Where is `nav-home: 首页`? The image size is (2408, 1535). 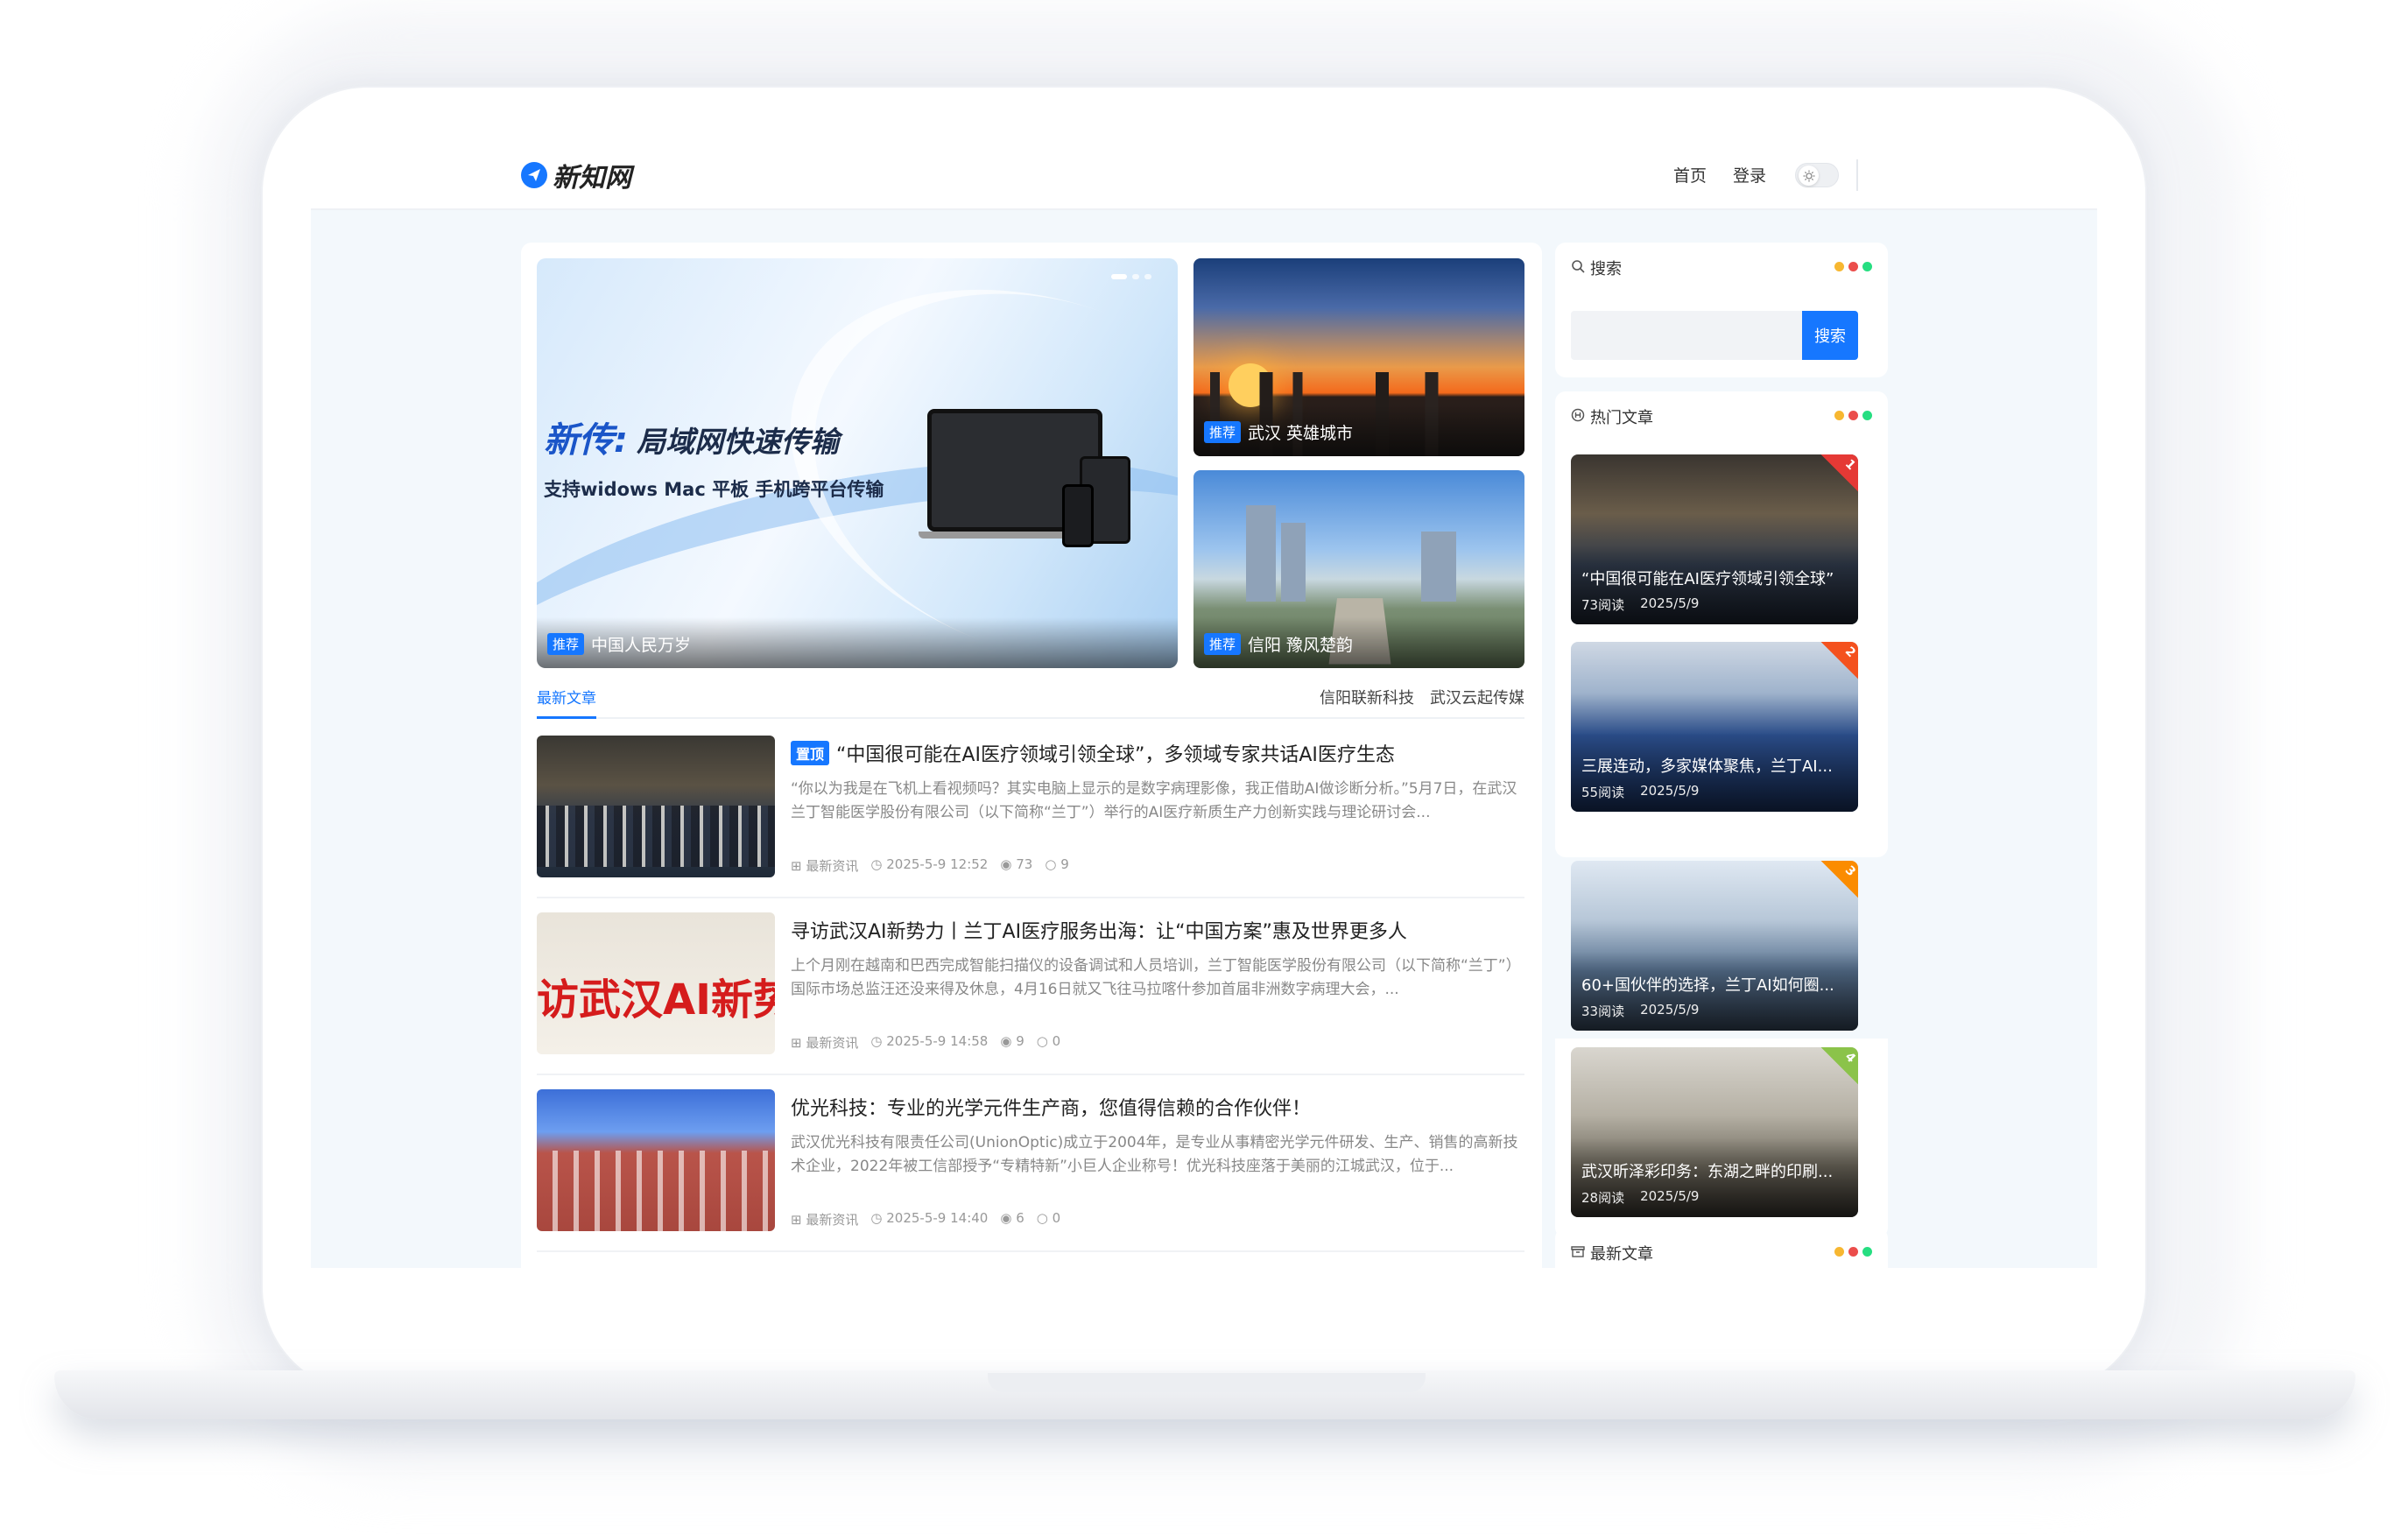
nav-home: 首页 is located at coordinates (1690, 175).